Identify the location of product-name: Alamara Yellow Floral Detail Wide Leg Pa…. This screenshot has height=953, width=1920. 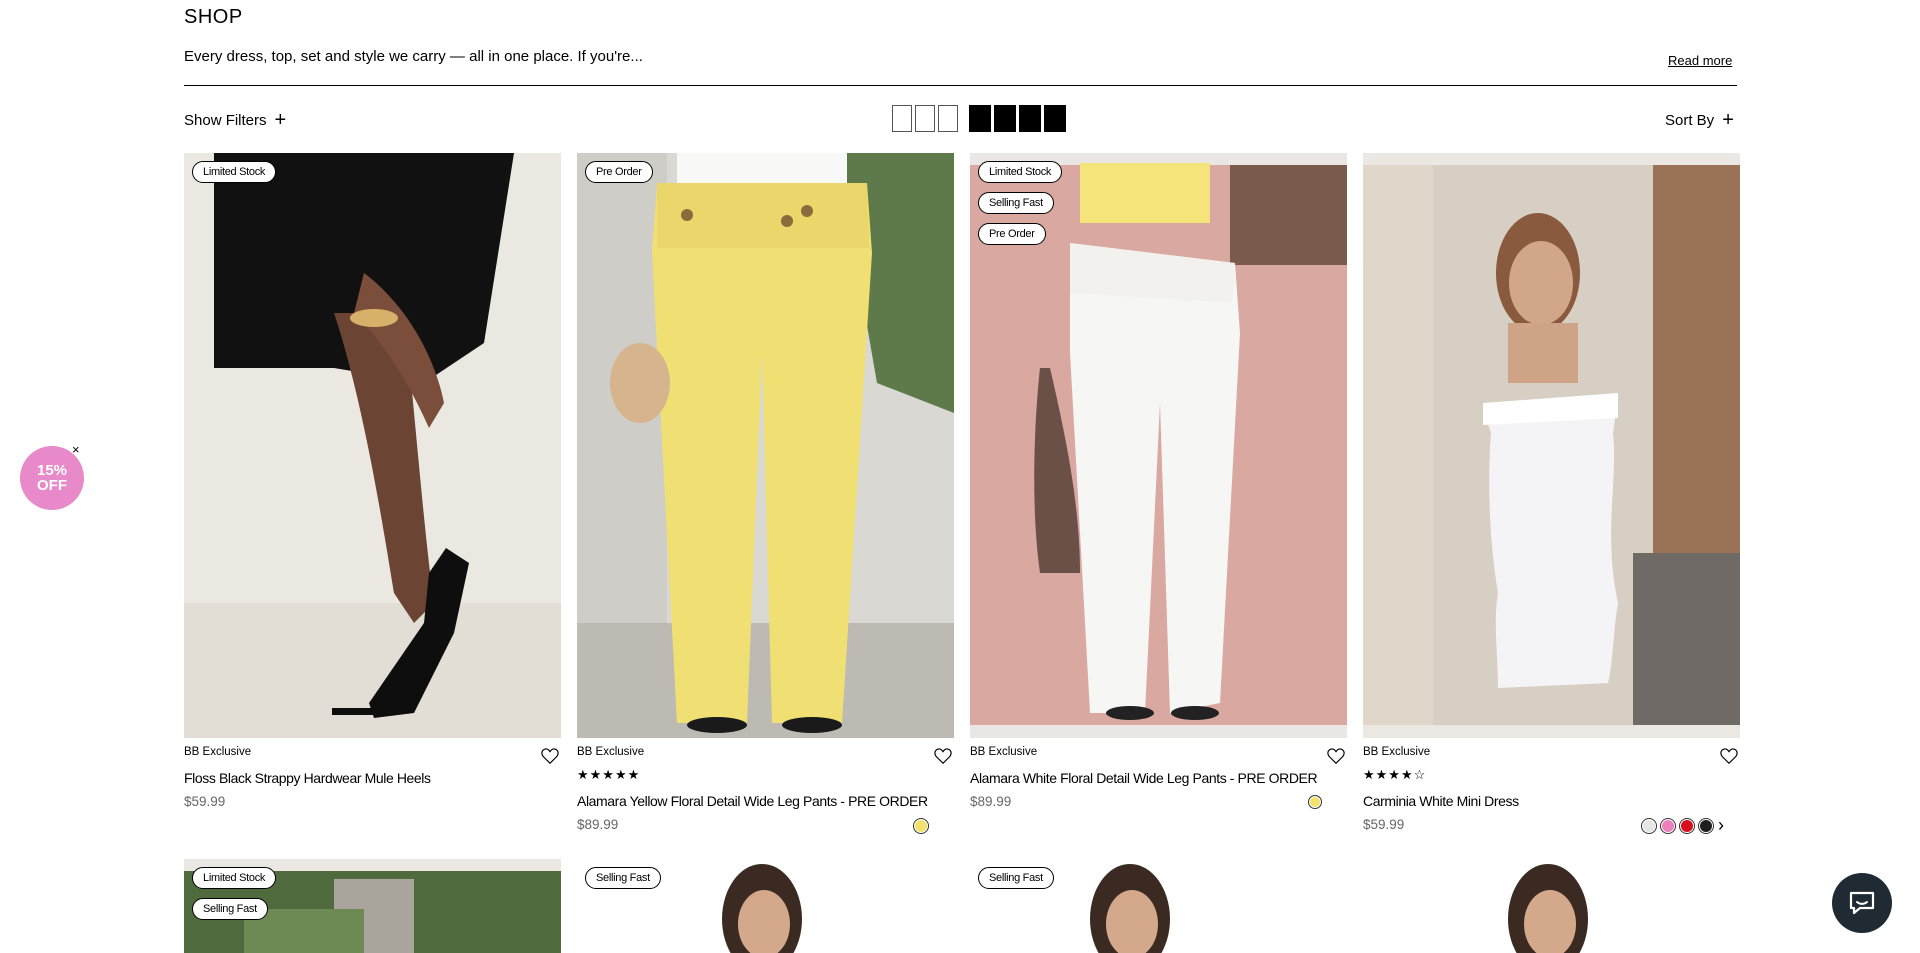
(752, 801).